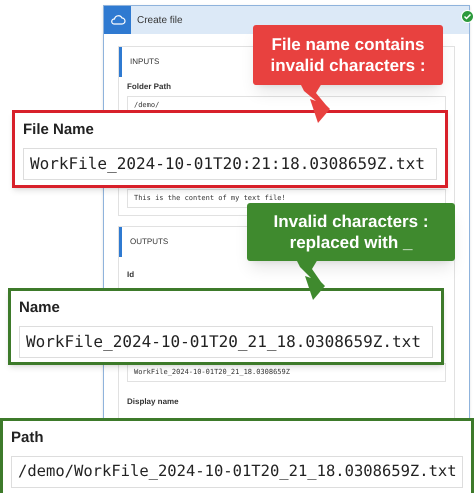 The width and height of the screenshot is (474, 493). What do you see at coordinates (131, 275) in the screenshot?
I see `field-label: Id` at bounding box center [131, 275].